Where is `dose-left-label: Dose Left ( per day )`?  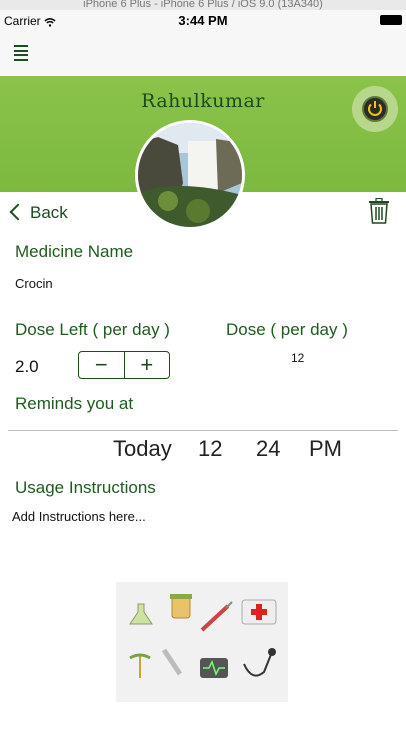 dose-left-label: Dose Left ( per day ) is located at coordinates (92, 329).